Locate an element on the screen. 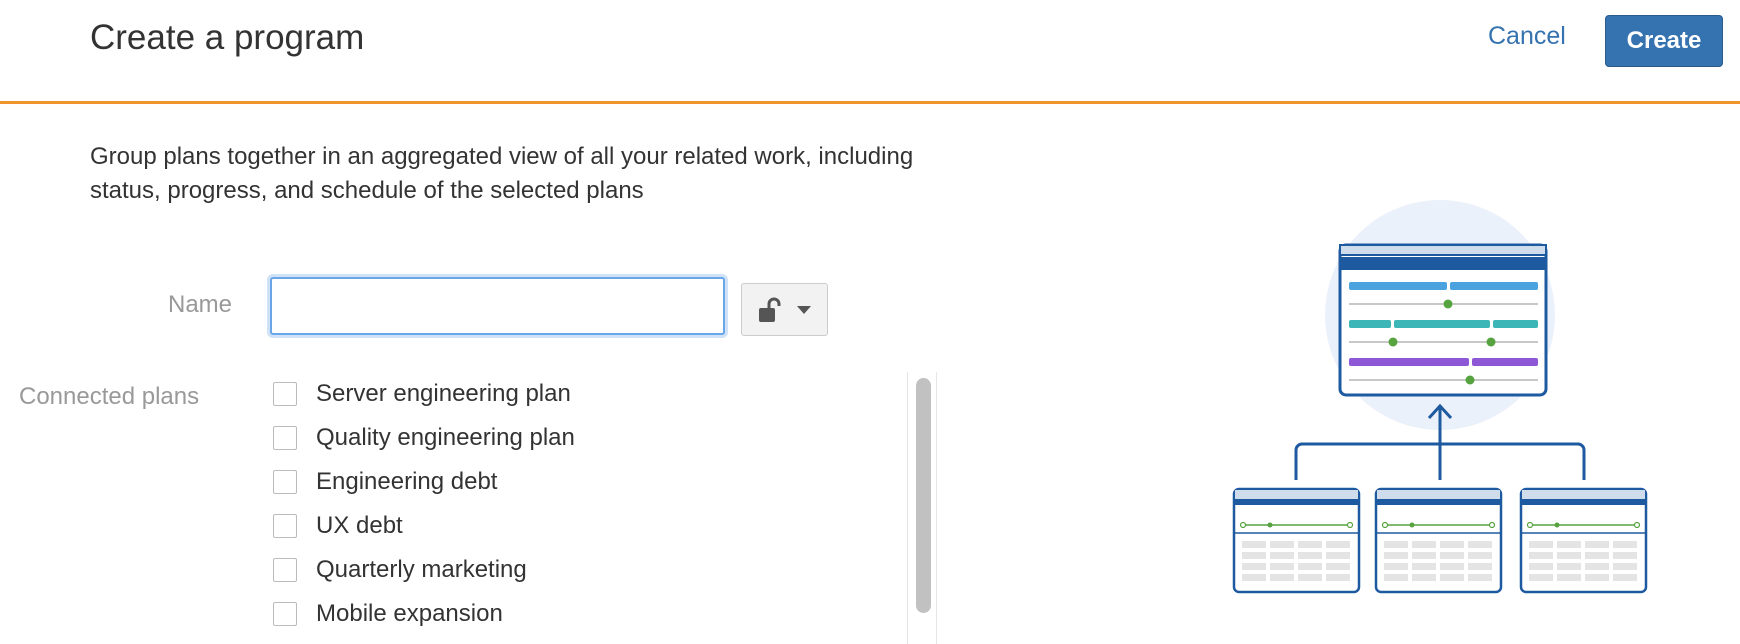 The height and width of the screenshot is (644, 1740). plan-label: UX debt is located at coordinates (359, 525).